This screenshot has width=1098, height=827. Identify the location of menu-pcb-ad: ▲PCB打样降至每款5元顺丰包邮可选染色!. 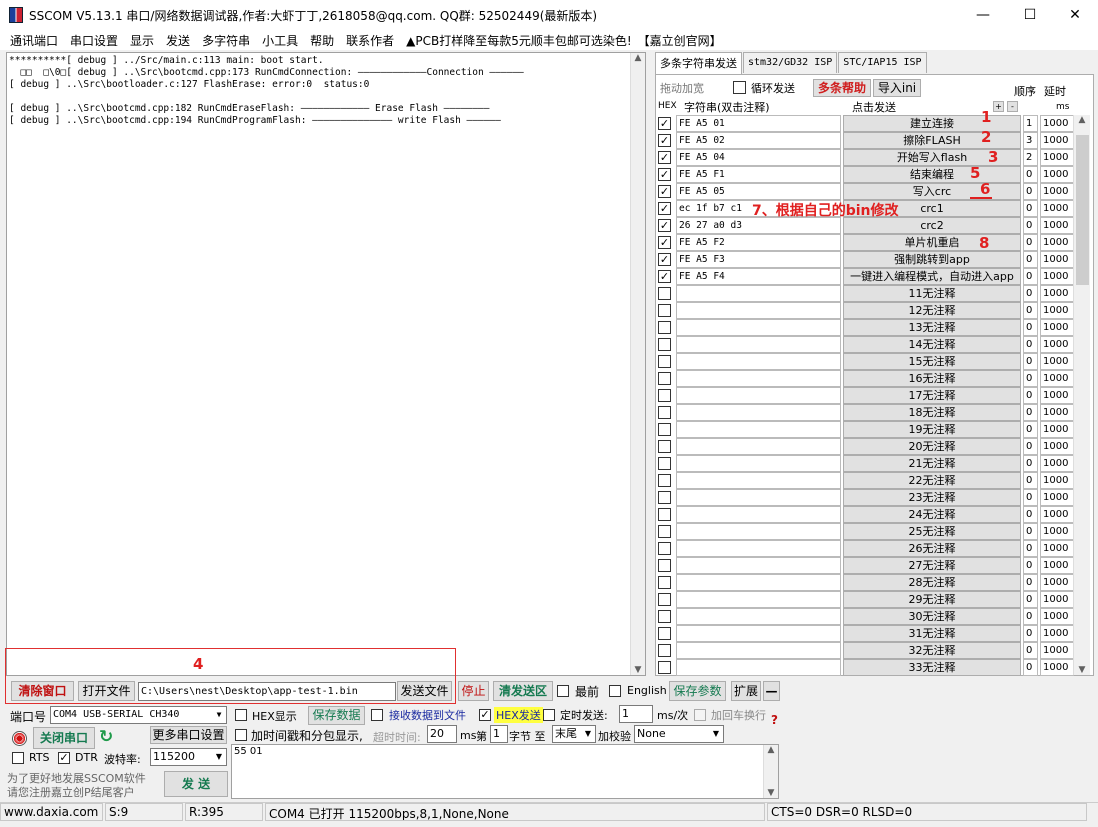
(519, 40).